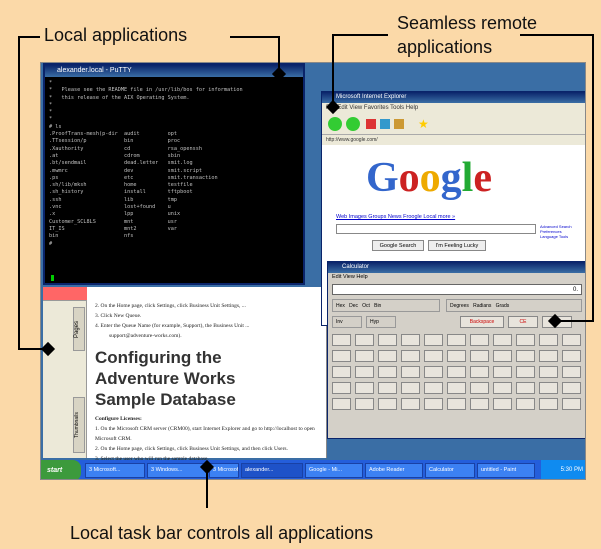  What do you see at coordinates (398, 245) in the screenshot?
I see `google-search-button: Google Search` at bounding box center [398, 245].